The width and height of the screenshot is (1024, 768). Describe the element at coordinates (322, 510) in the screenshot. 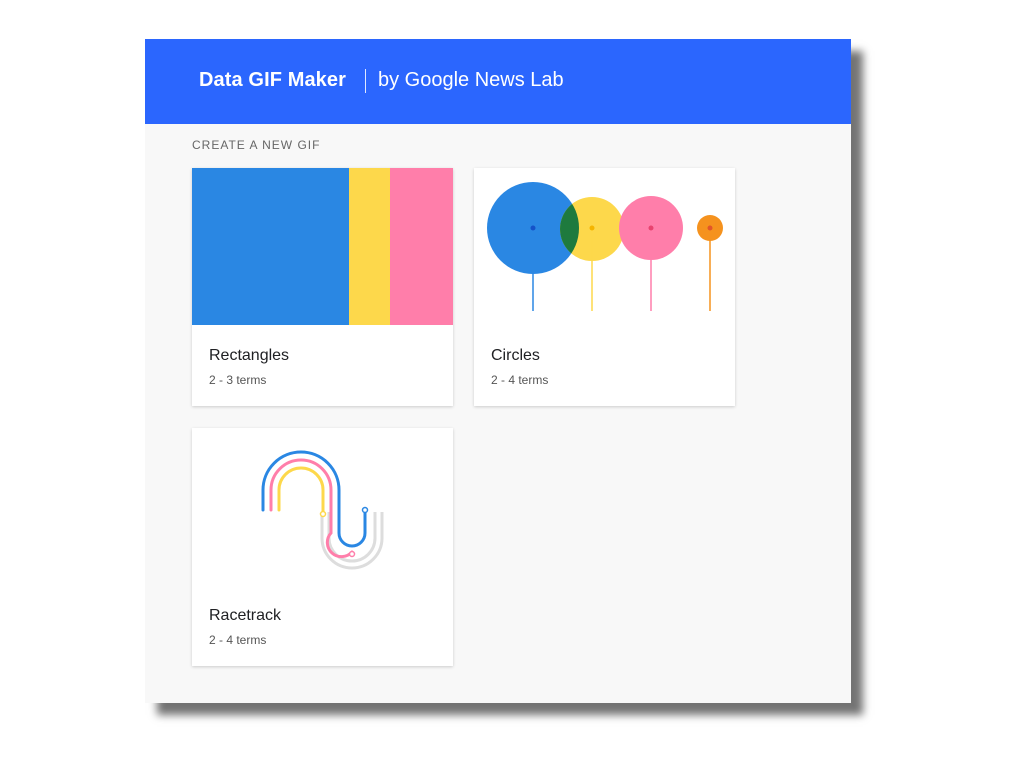

I see `racetrack-preview-icon` at that location.